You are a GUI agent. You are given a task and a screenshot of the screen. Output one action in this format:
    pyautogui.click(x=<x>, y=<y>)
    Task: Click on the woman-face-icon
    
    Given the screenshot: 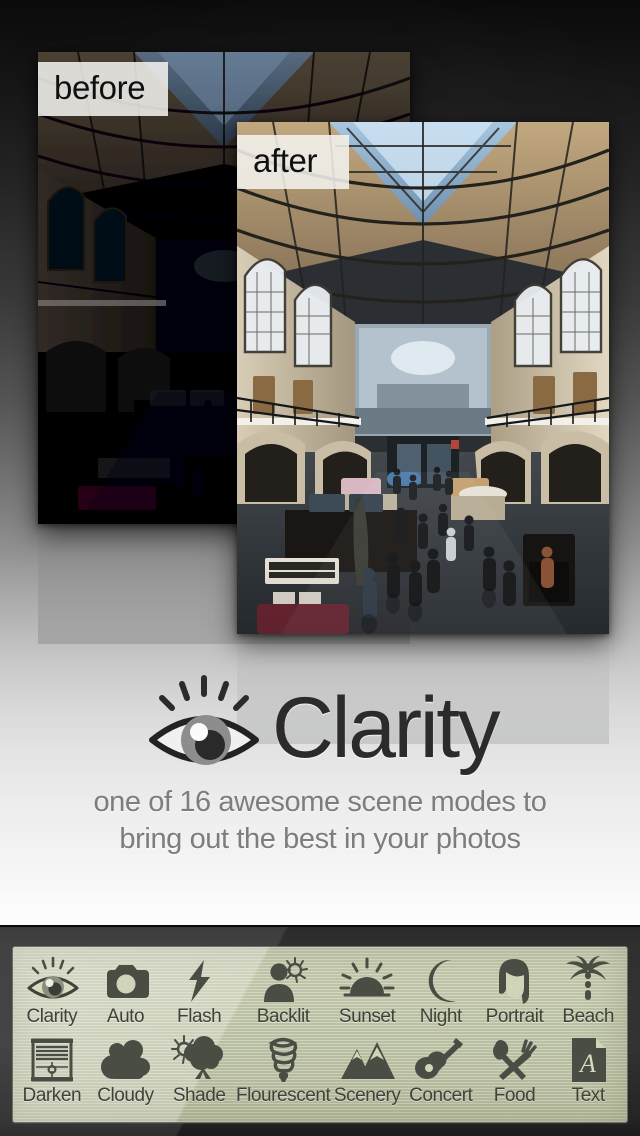 What is the action you would take?
    pyautogui.click(x=514, y=981)
    